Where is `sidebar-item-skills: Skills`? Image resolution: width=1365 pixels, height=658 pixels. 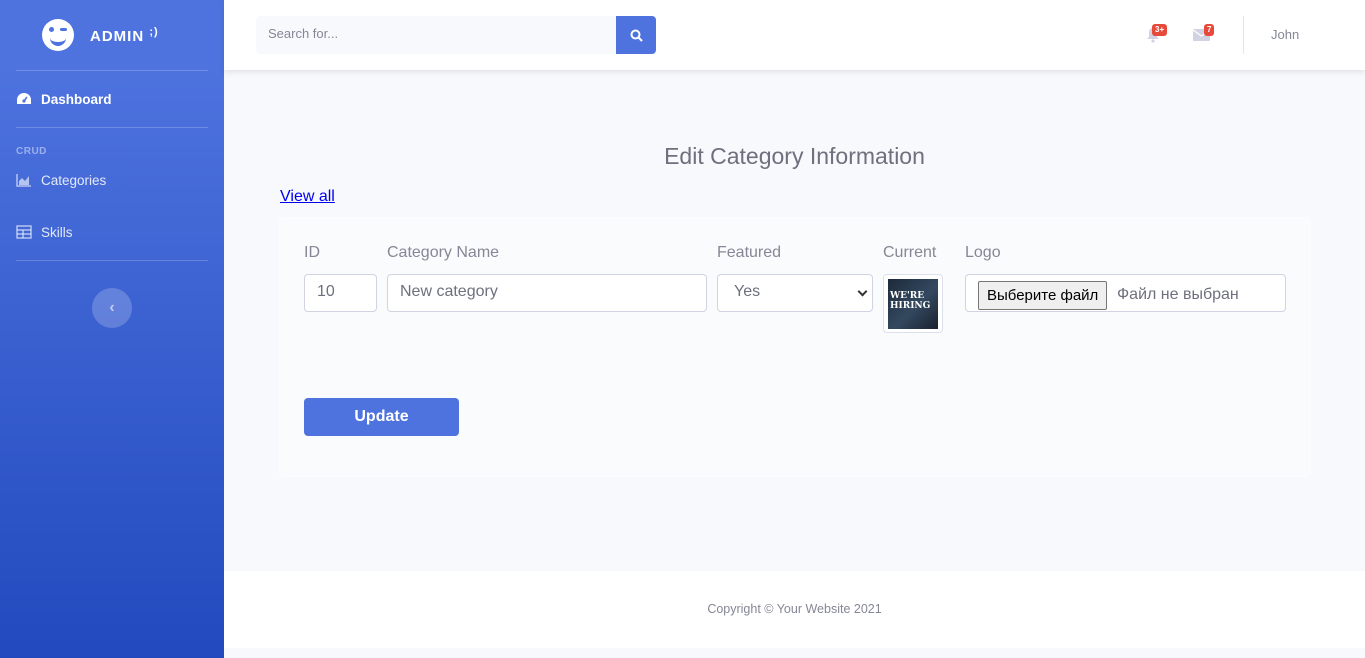 sidebar-item-skills: Skills is located at coordinates (112, 232).